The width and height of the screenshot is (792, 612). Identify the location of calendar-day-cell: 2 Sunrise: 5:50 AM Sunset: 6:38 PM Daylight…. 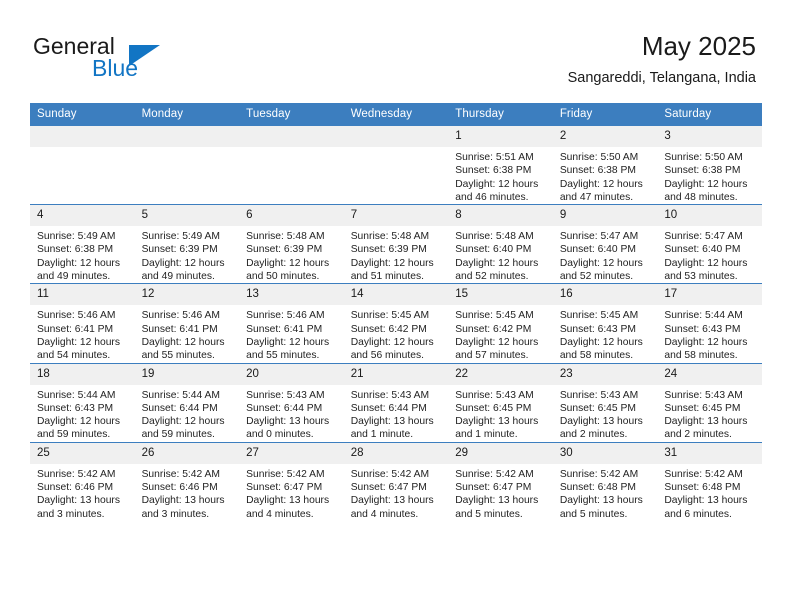
(605, 164).